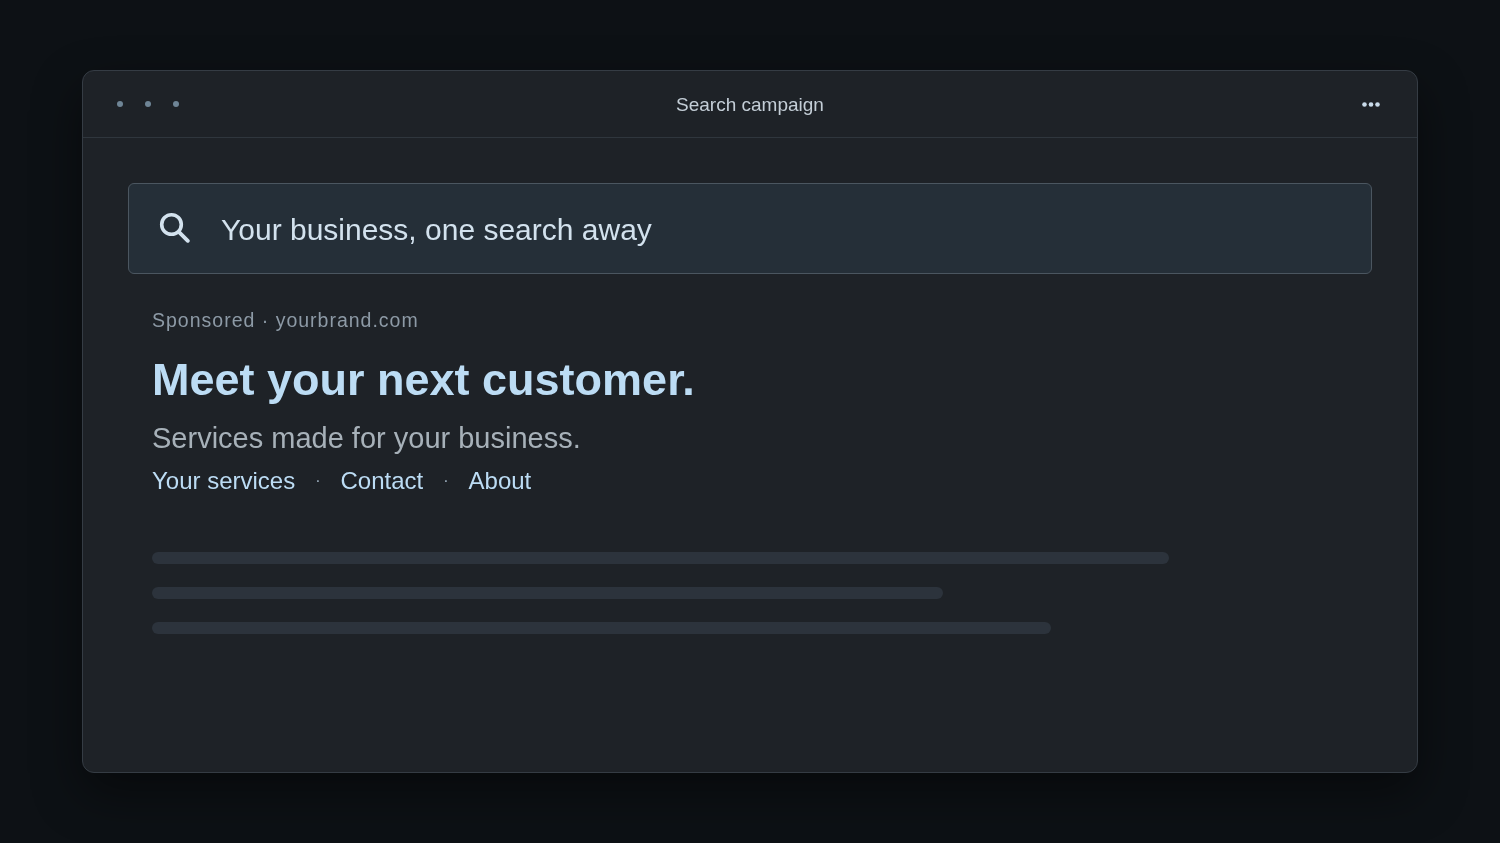  What do you see at coordinates (285, 320) in the screenshot?
I see `sponsored-label: Sponsored · yourbrand.com` at bounding box center [285, 320].